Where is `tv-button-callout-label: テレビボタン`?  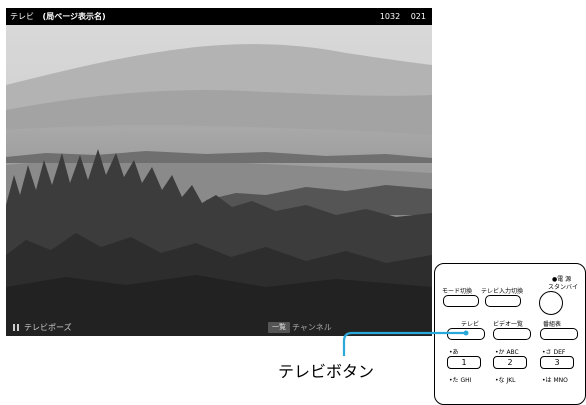
tv-button-callout-label: テレビボタン is located at coordinates (326, 371).